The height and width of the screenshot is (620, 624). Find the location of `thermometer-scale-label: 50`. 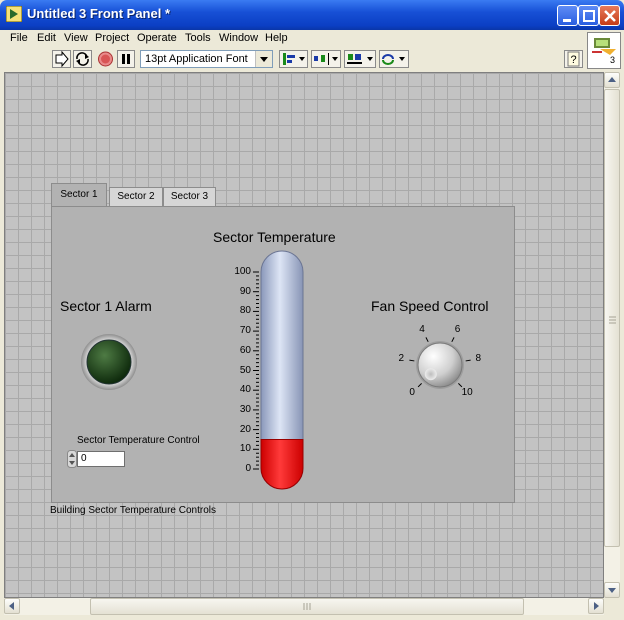

thermometer-scale-label: 50 is located at coordinates (245, 370).